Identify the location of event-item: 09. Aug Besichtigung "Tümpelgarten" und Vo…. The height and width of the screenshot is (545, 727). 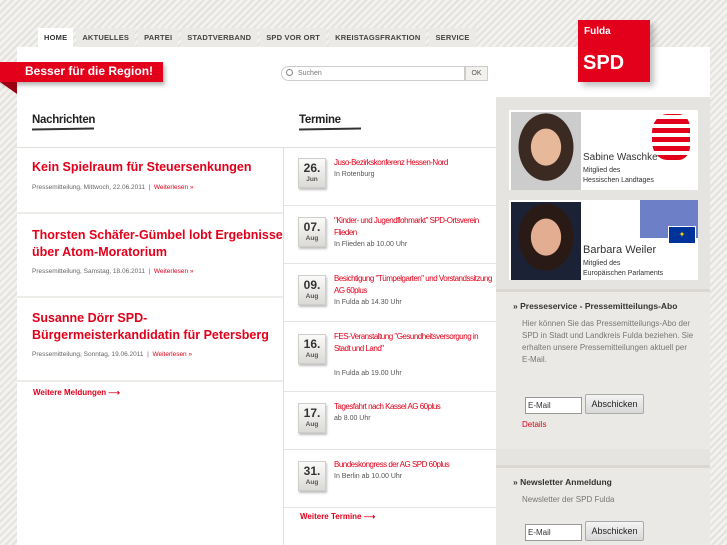
(390, 293).